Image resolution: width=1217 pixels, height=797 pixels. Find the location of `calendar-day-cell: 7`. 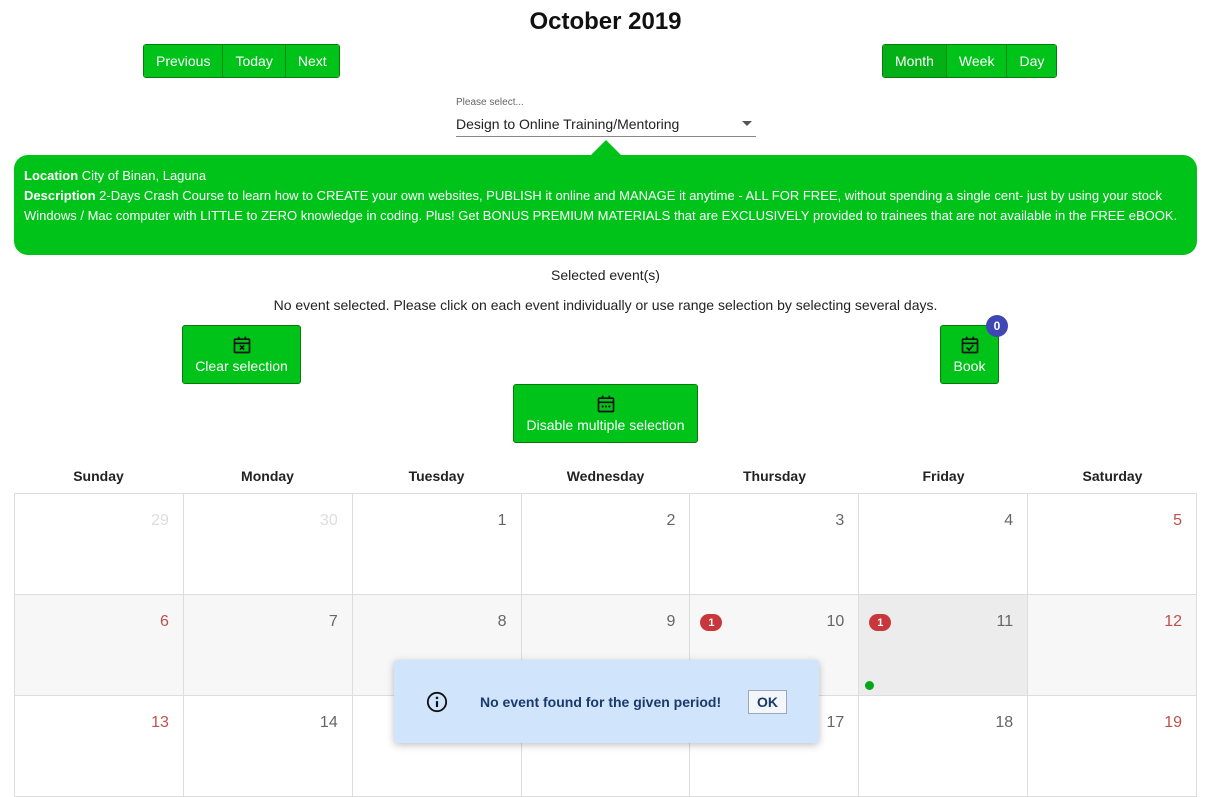

calendar-day-cell: 7 is located at coordinates (268, 645).